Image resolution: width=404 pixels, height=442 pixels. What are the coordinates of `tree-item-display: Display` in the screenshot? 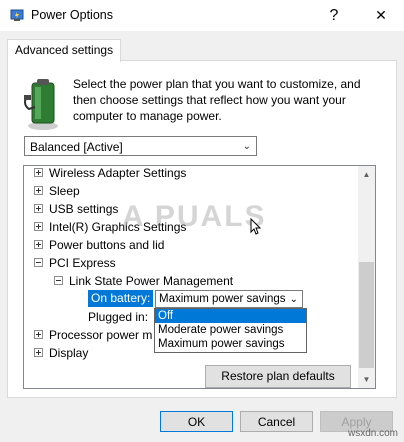 It's located at (61, 353).